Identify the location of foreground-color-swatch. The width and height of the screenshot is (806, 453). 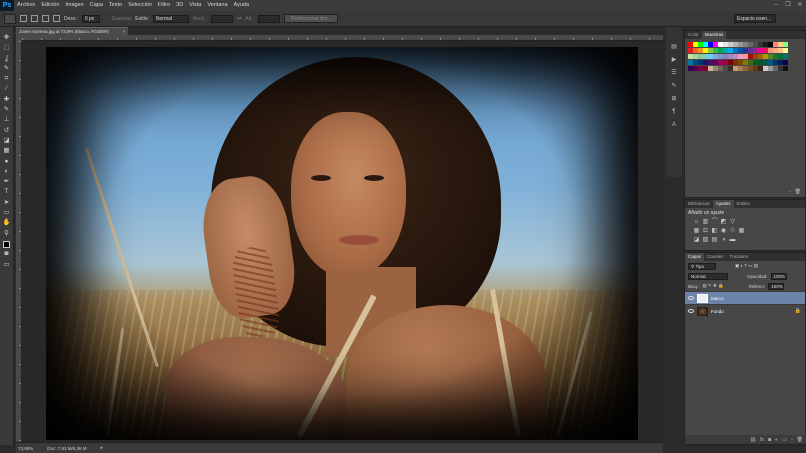
(8, 246).